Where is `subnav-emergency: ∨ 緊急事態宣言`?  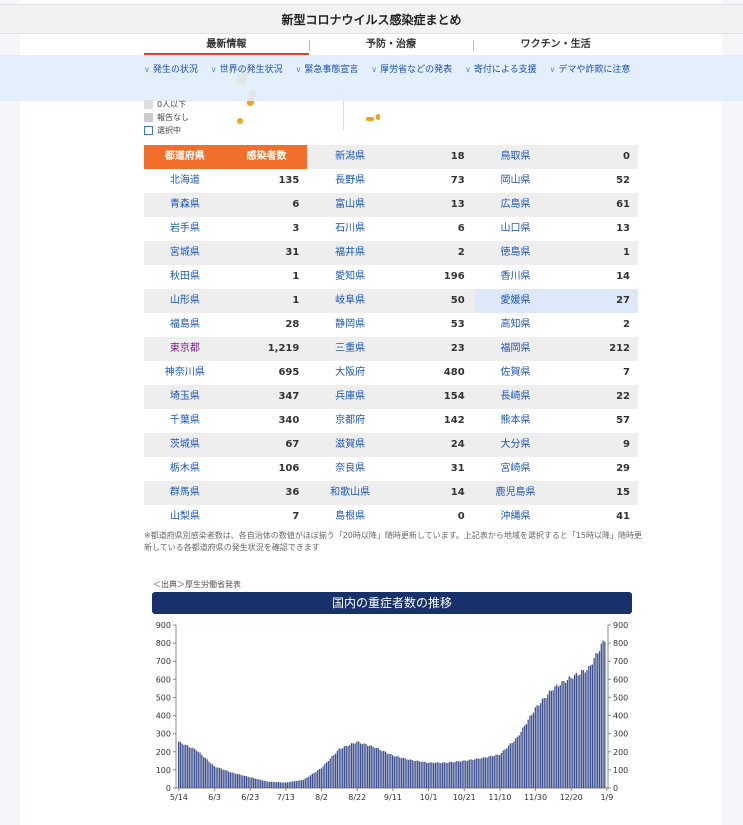
subnav-emergency: ∨ 緊急事態宣言 is located at coordinates (327, 70).